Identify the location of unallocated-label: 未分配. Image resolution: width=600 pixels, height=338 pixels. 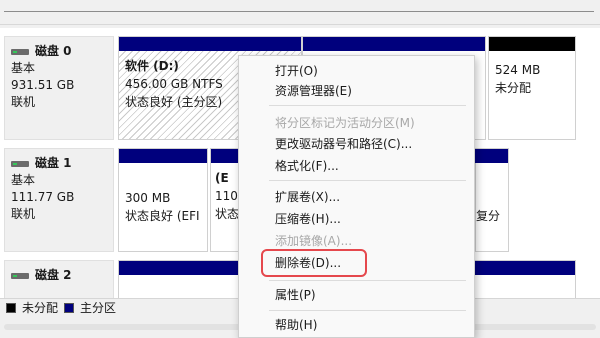
(513, 88).